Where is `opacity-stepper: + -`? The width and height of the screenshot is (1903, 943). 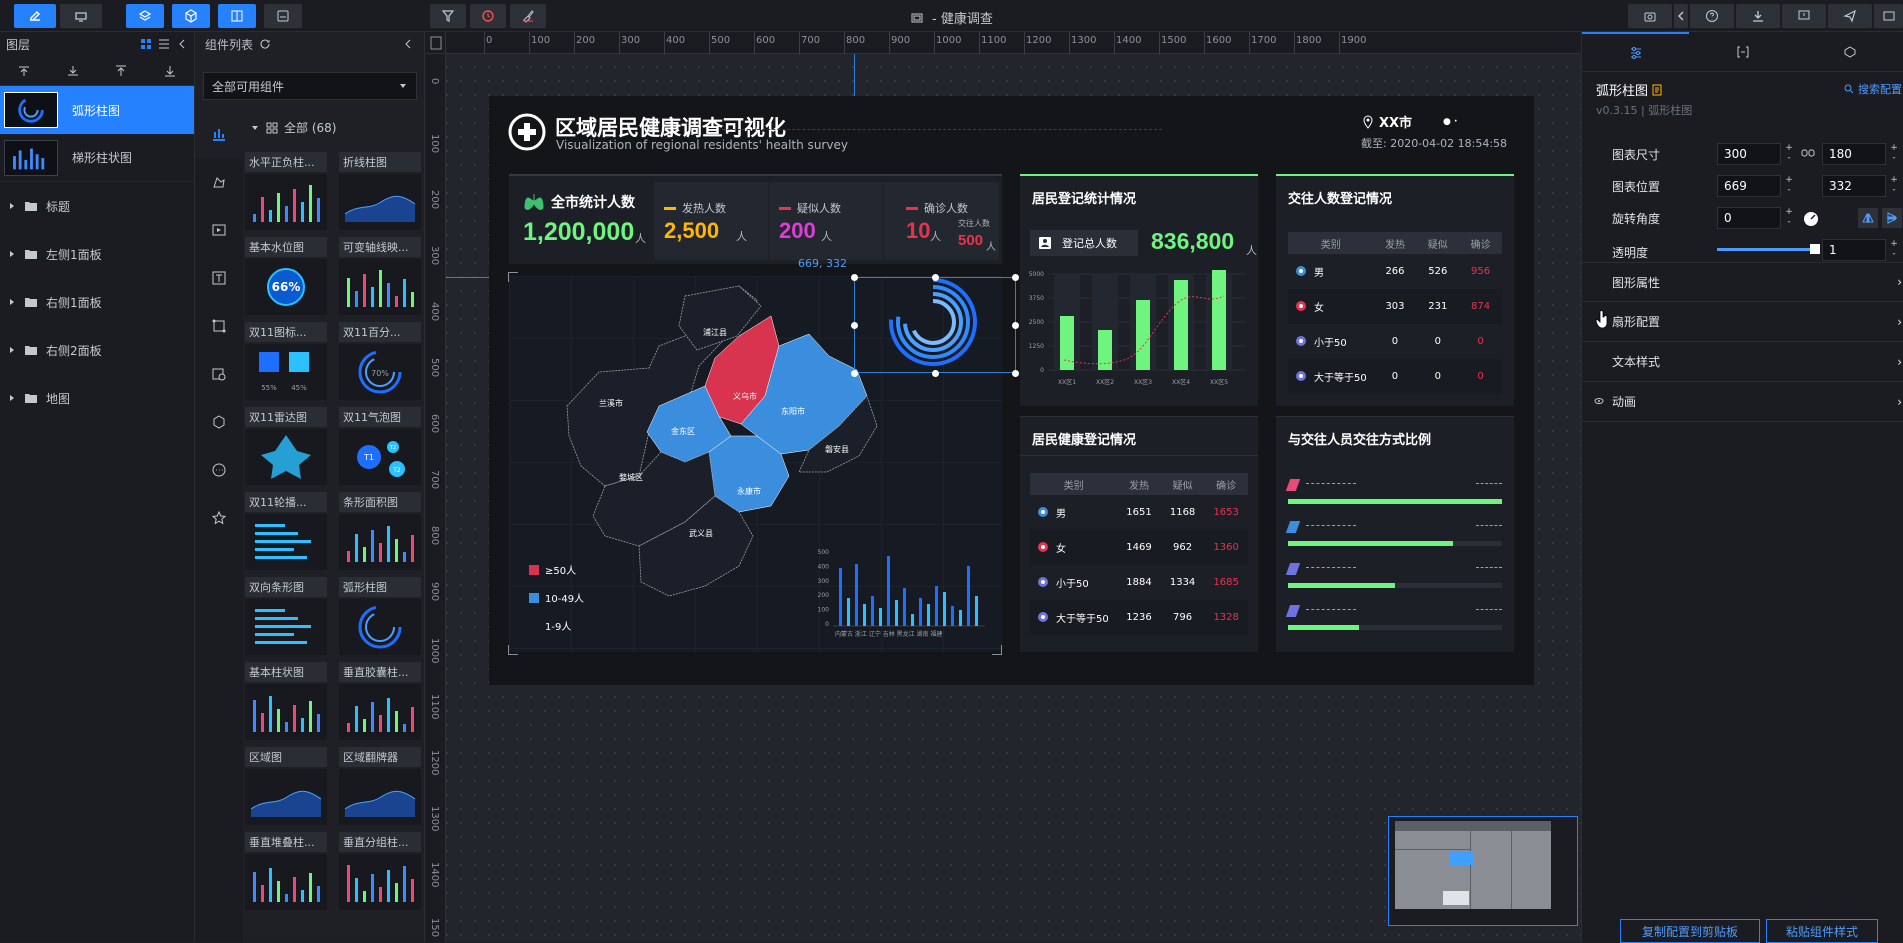
opacity-stepper: + - is located at coordinates (1894, 250).